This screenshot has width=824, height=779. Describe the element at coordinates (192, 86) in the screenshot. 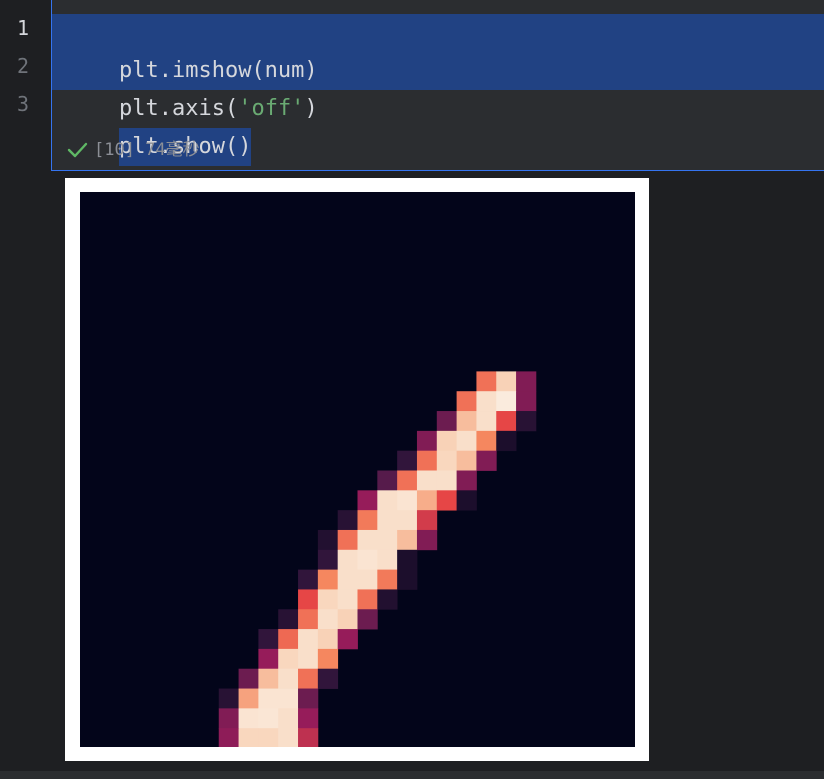

I see `code-line-2: plt.axis('off')` at that location.